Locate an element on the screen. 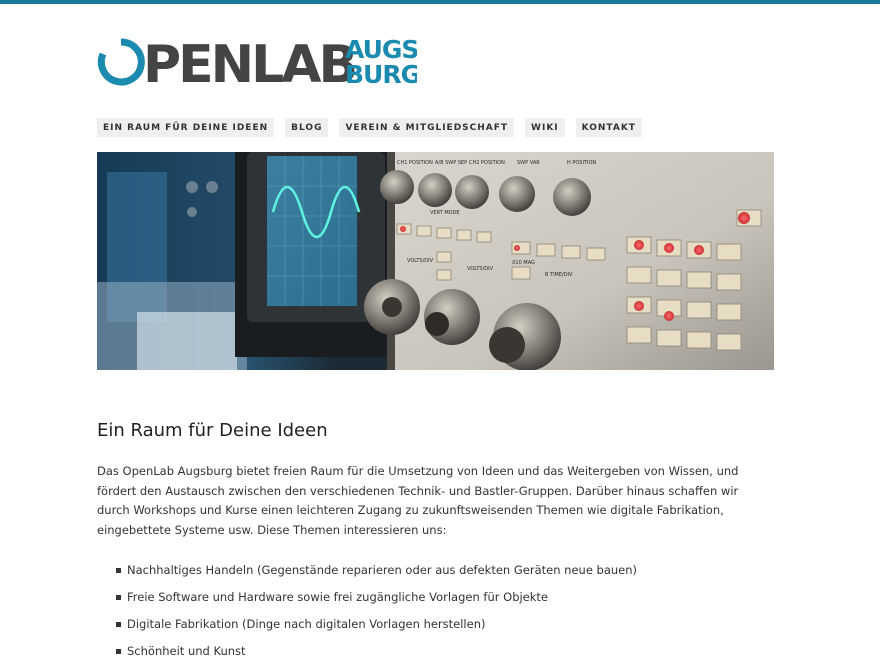  hero-label: H POSITION is located at coordinates (581, 163).